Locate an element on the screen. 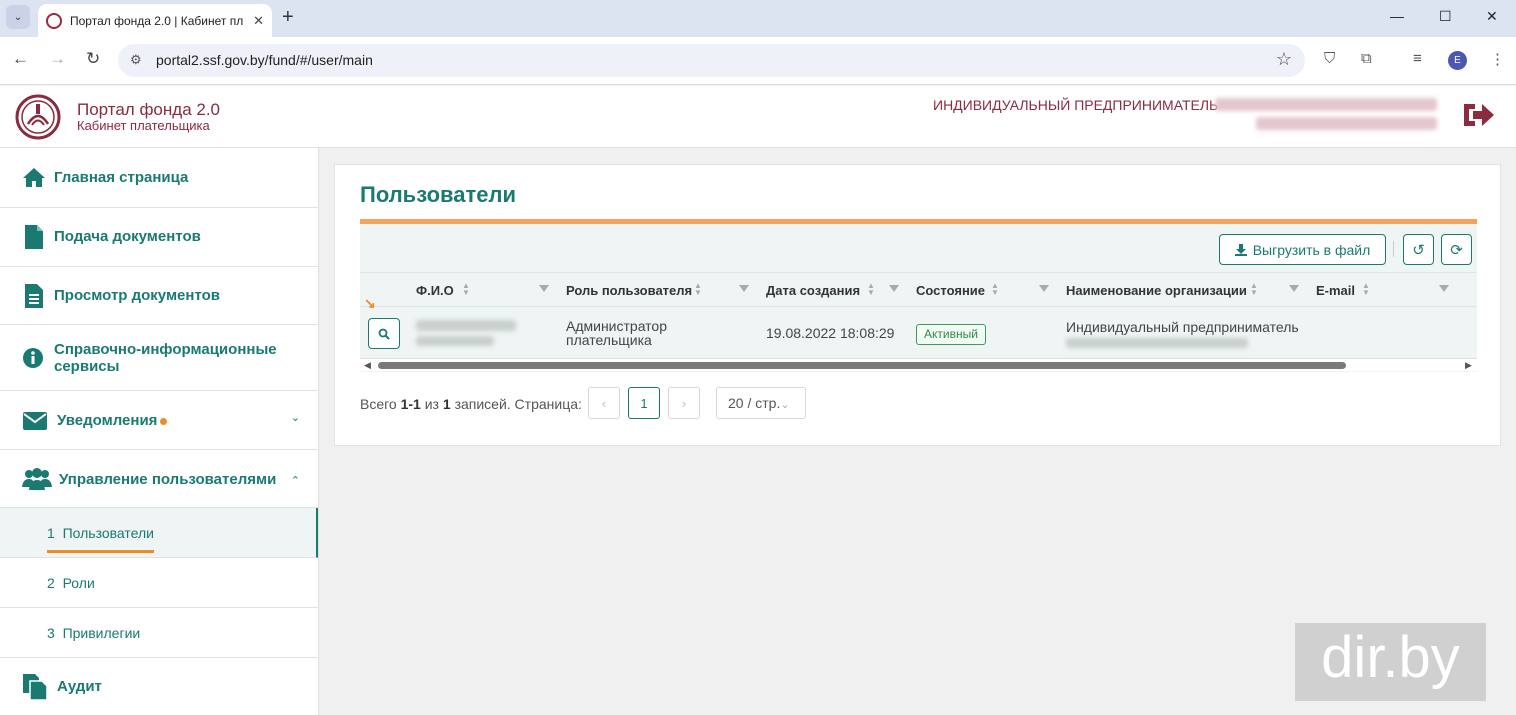  tab-search-button: ⌄ is located at coordinates (18, 17).